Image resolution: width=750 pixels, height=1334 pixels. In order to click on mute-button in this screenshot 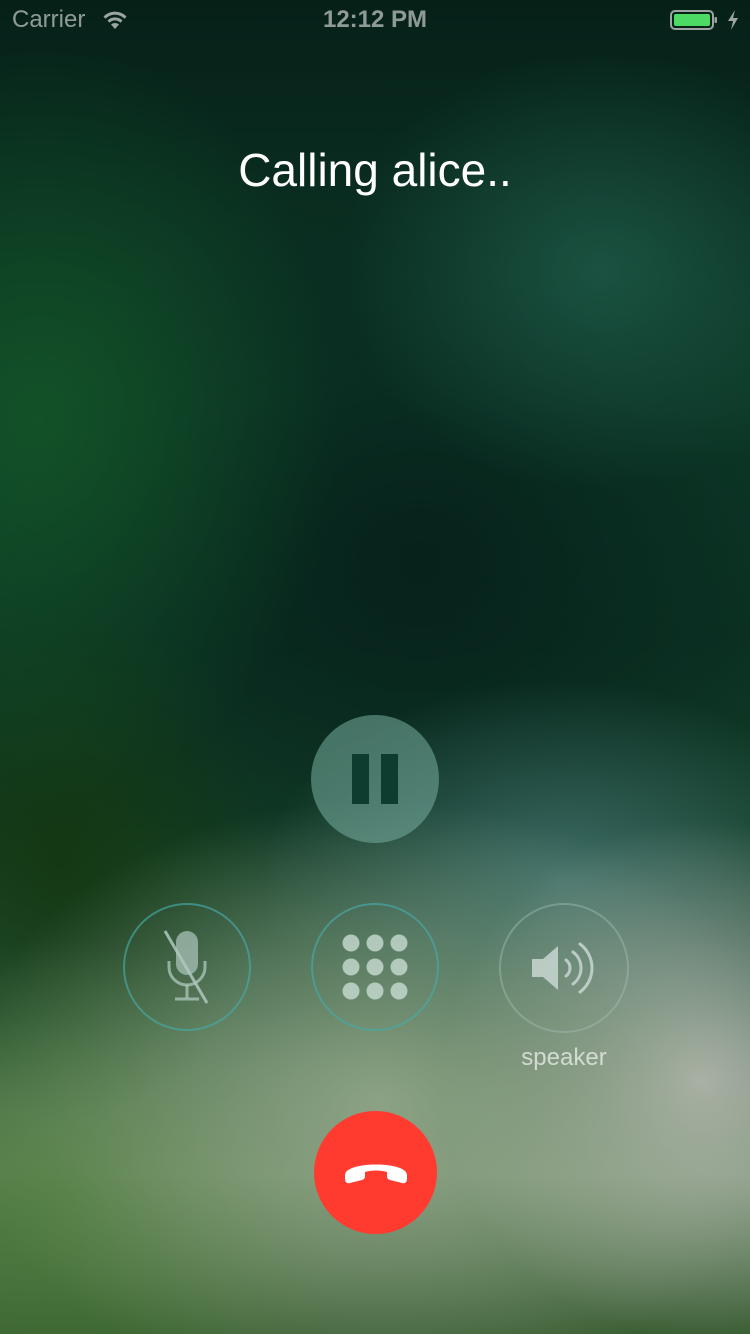, I will do `click(187, 967)`.